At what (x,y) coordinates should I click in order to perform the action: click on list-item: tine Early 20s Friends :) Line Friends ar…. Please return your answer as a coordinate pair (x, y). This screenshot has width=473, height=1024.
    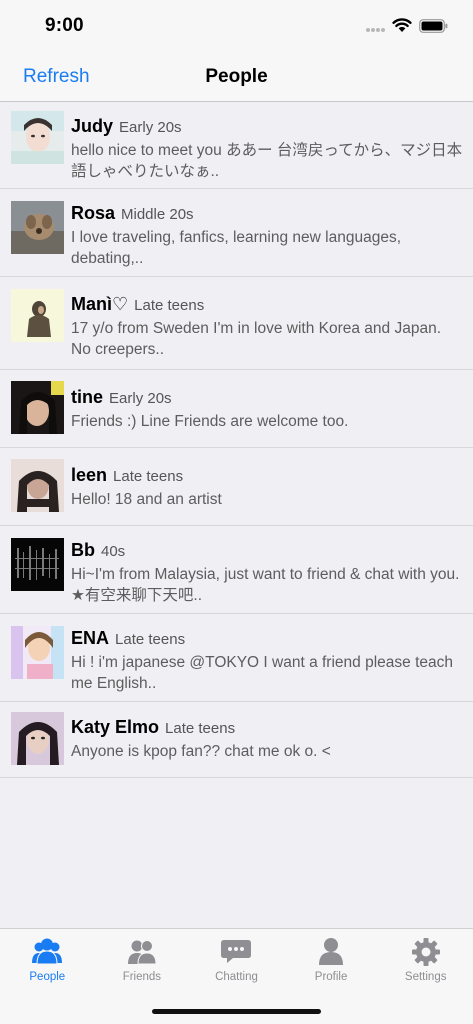
    Looking at the image, I should click on (236, 409).